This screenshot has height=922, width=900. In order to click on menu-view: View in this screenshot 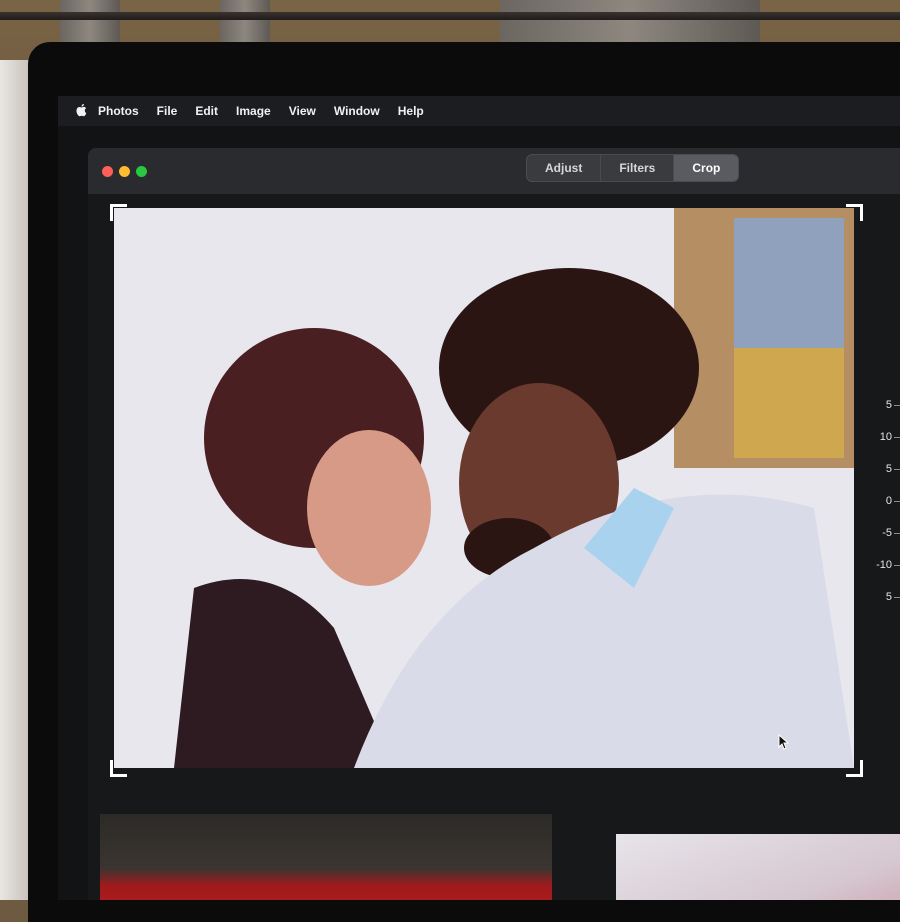, I will do `click(302, 111)`.